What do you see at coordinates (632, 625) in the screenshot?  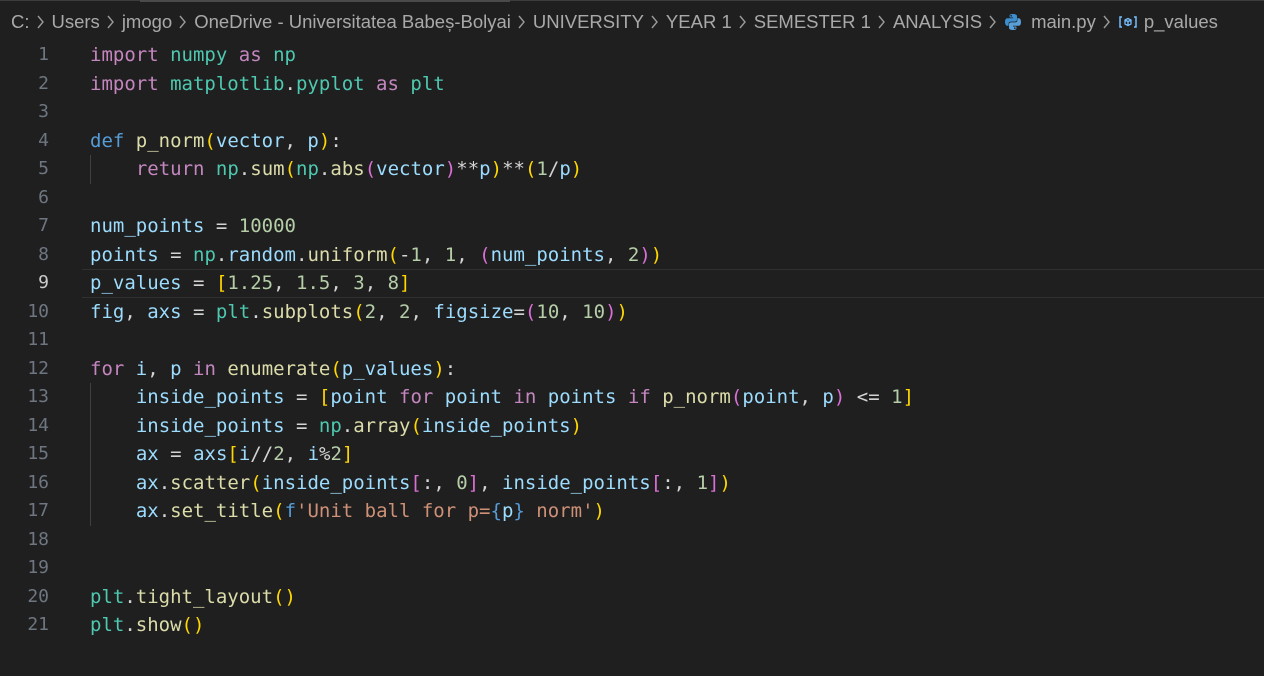 I see `code-line: 21 plt.show()` at bounding box center [632, 625].